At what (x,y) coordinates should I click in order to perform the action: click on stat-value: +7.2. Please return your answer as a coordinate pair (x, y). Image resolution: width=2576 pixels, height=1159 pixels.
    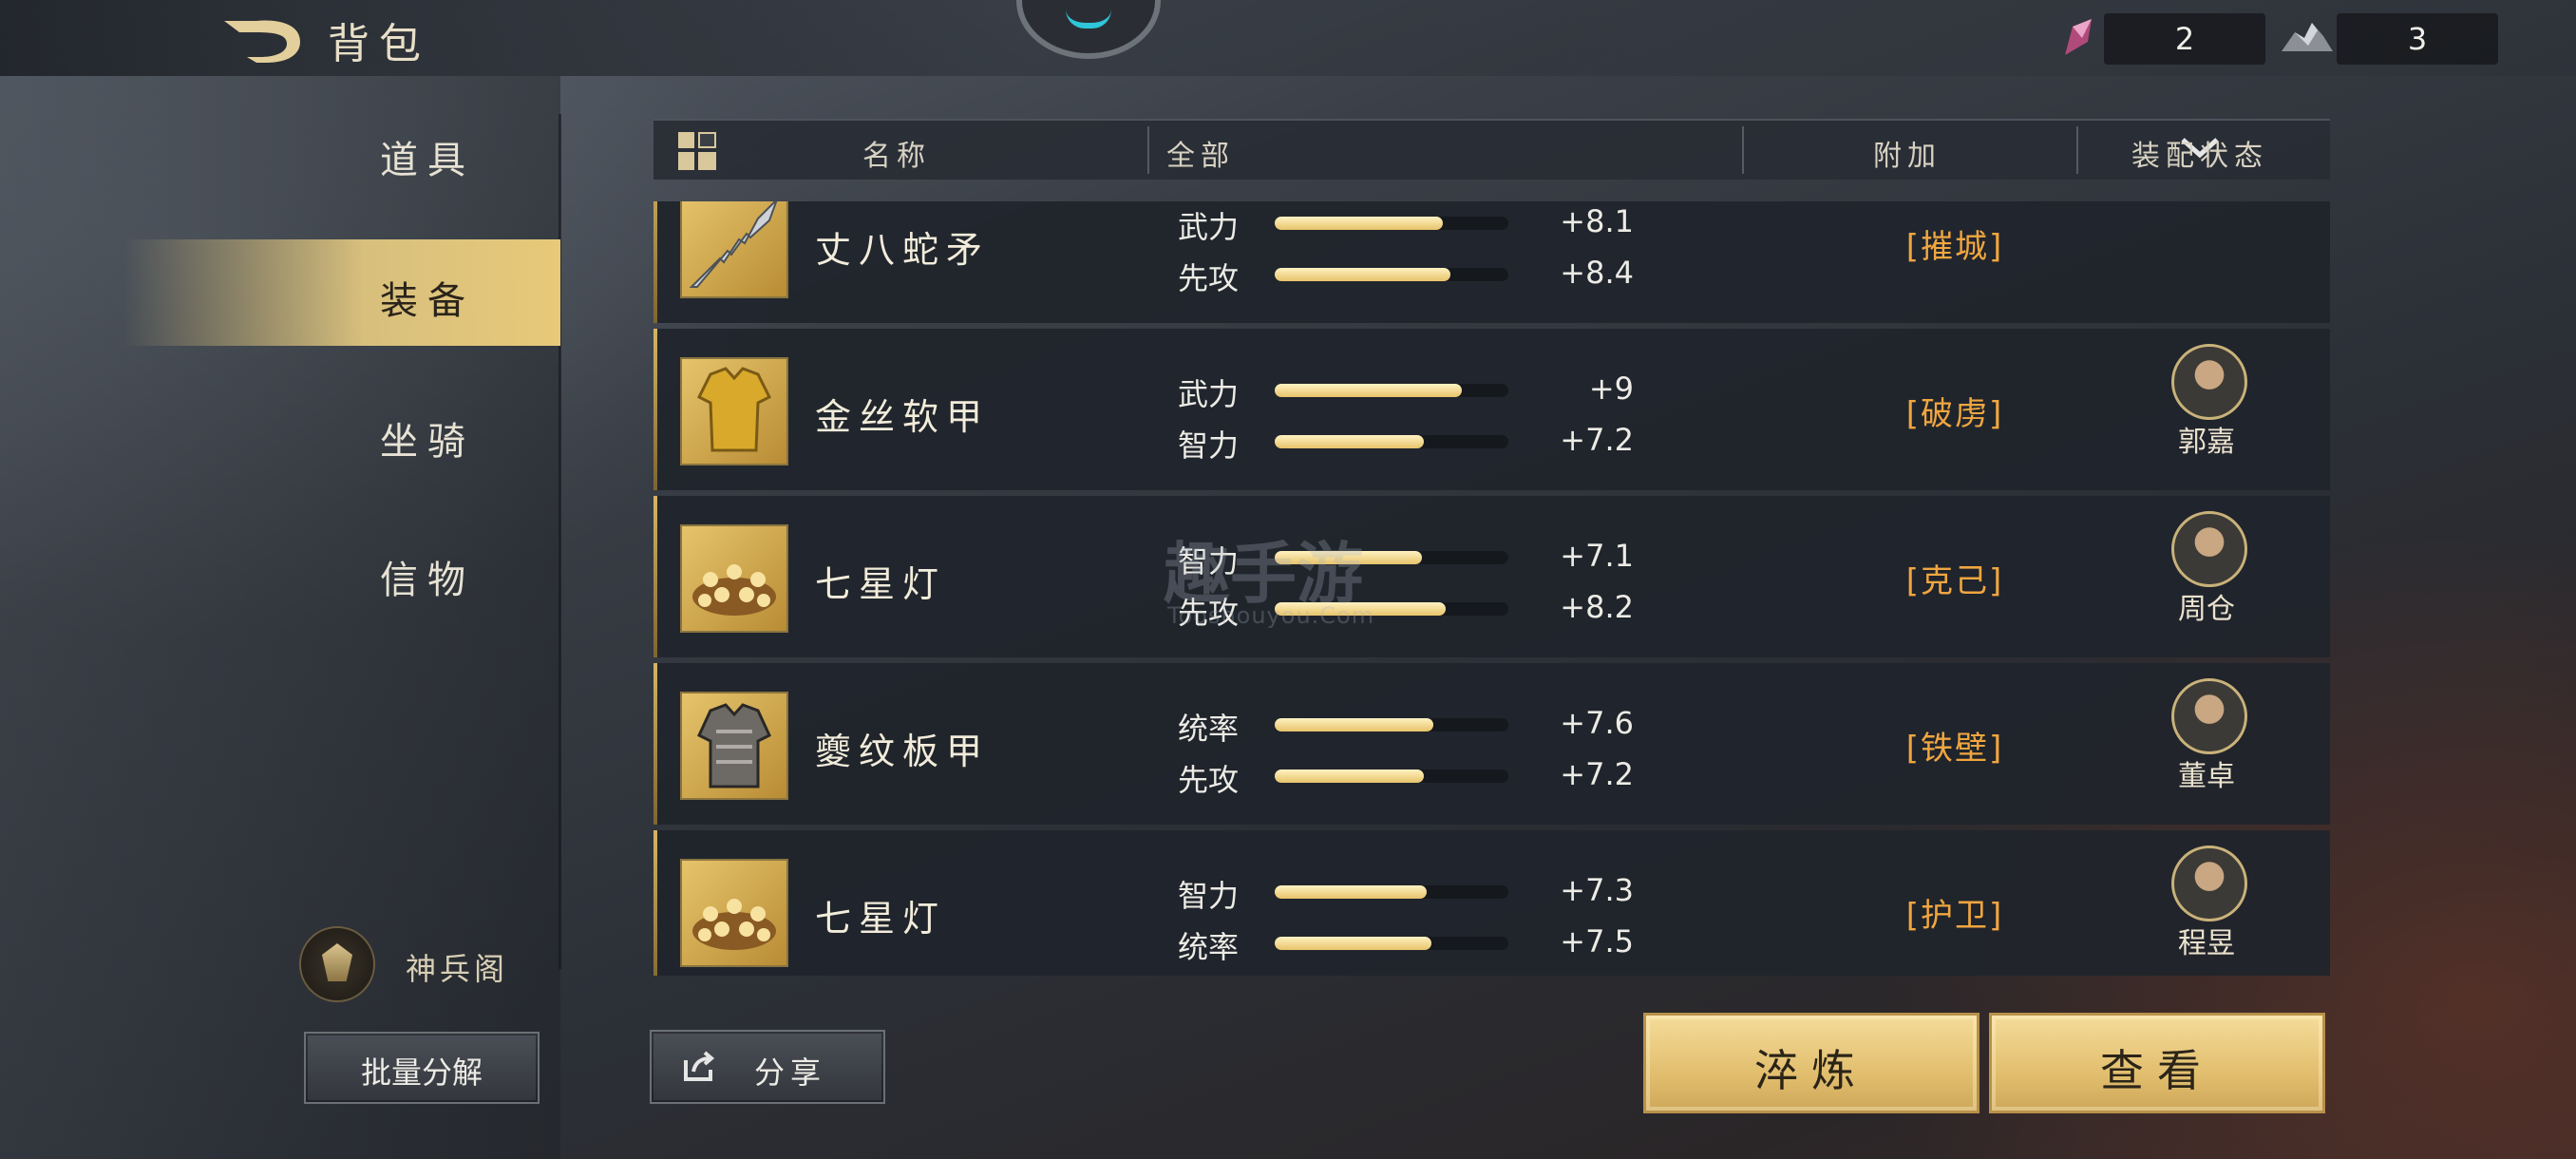
    Looking at the image, I should click on (1597, 774).